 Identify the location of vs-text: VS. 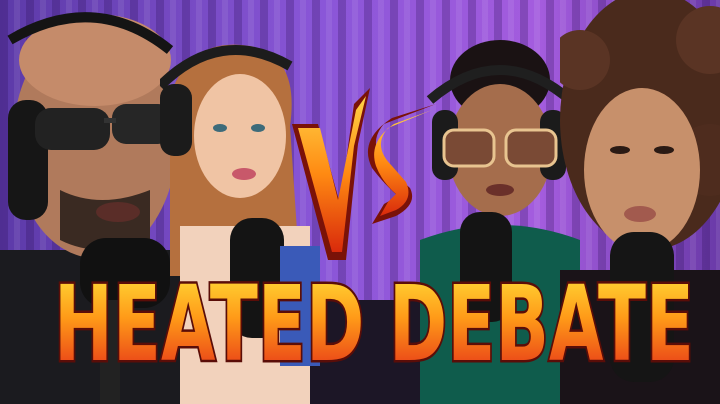
(363, 191).